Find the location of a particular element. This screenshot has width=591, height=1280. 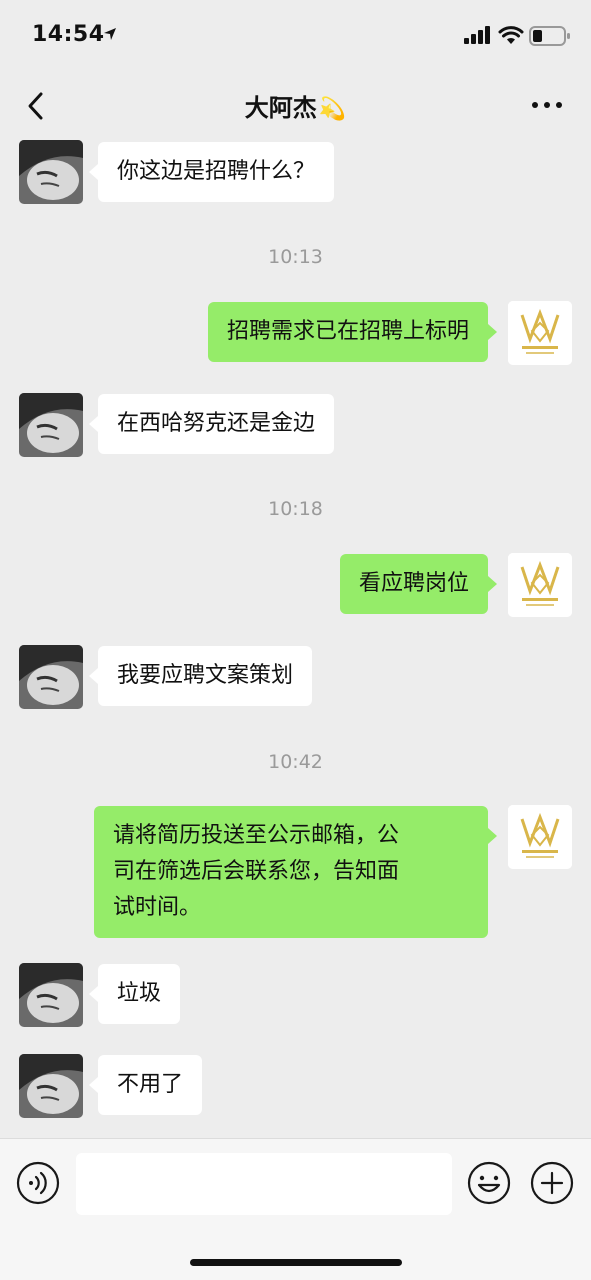

message-timestamp: 10:13 is located at coordinates (295, 257).